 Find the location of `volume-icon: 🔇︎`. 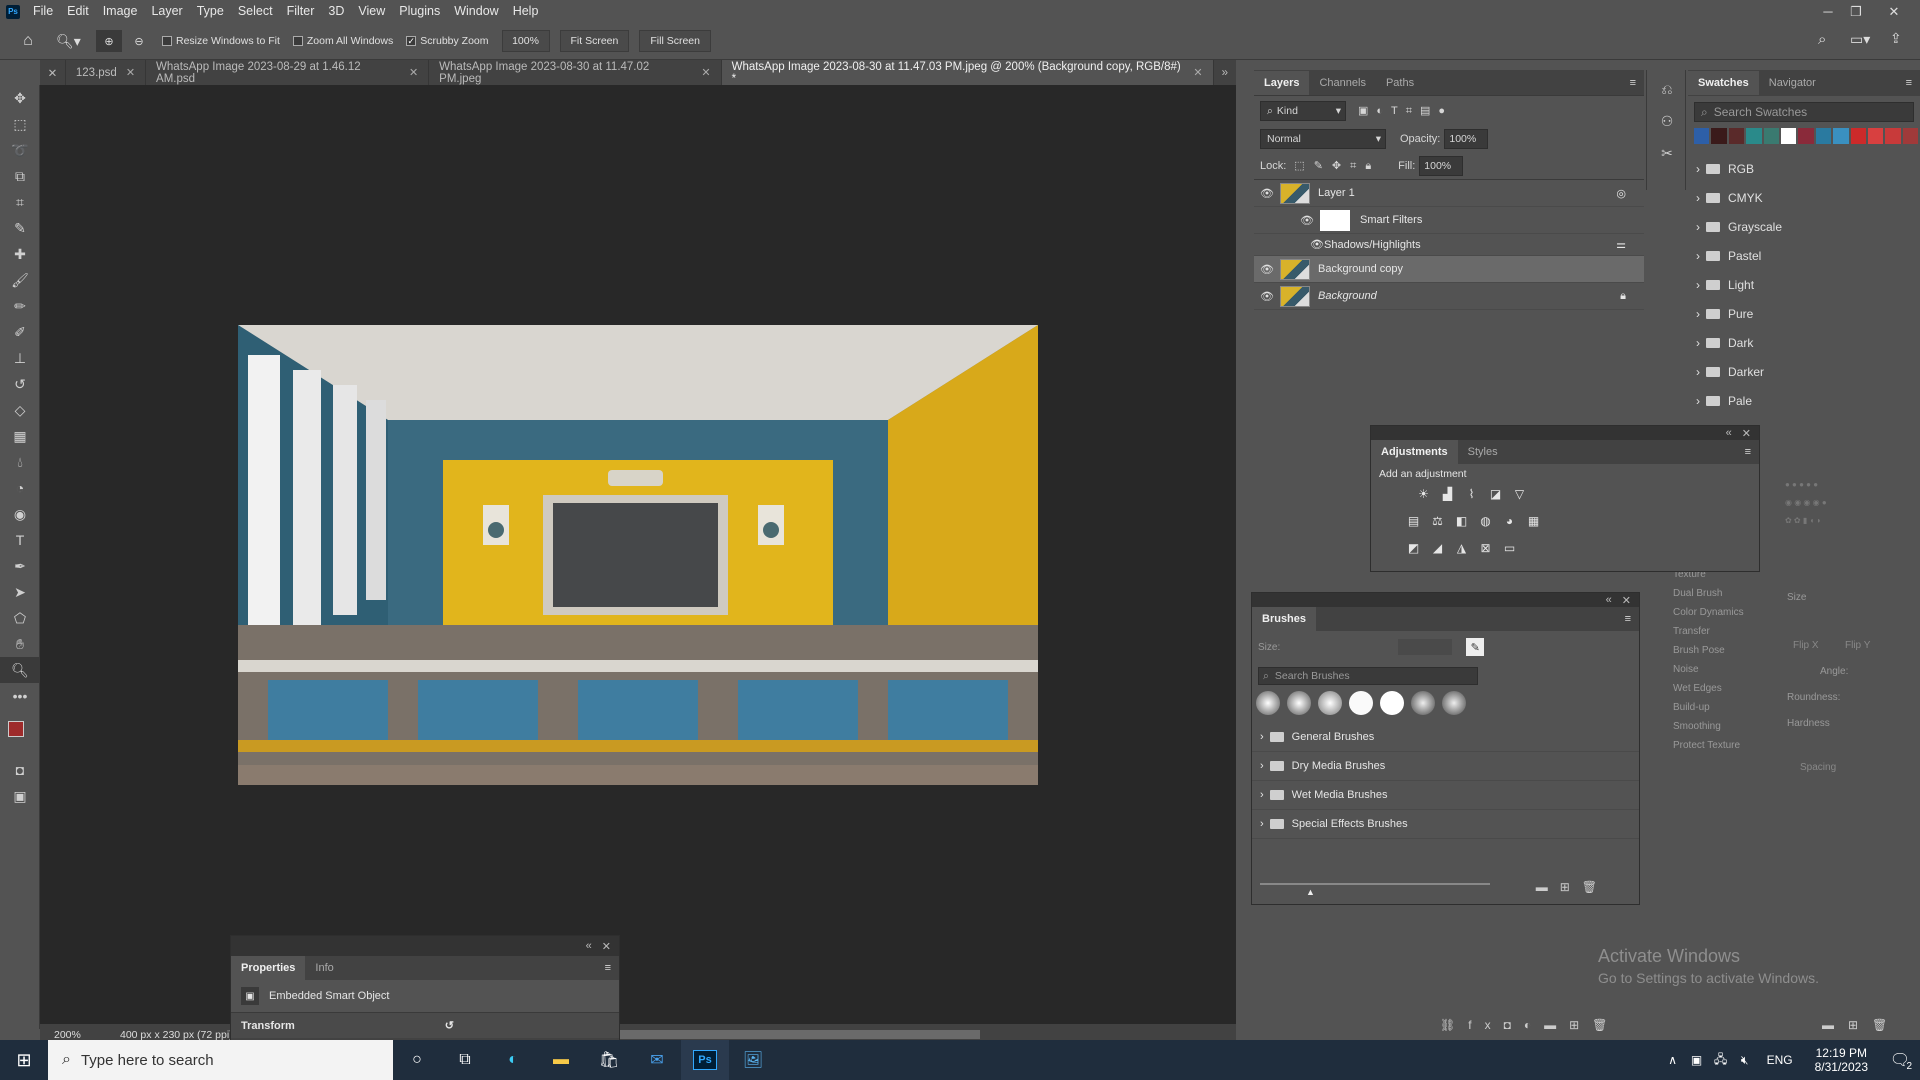

volume-icon: 🔇︎ is located at coordinates (1745, 1060).